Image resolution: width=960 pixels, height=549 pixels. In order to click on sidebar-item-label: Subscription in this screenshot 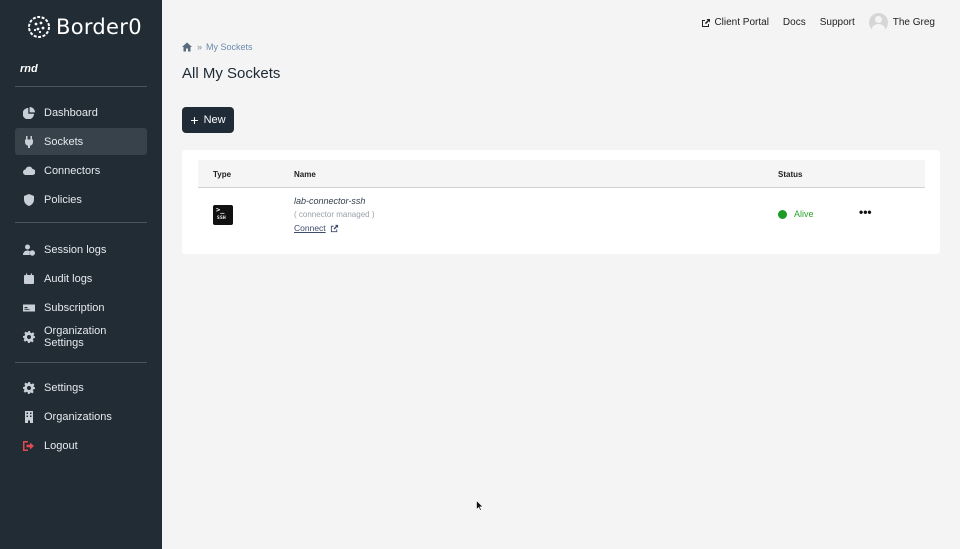, I will do `click(74, 307)`.